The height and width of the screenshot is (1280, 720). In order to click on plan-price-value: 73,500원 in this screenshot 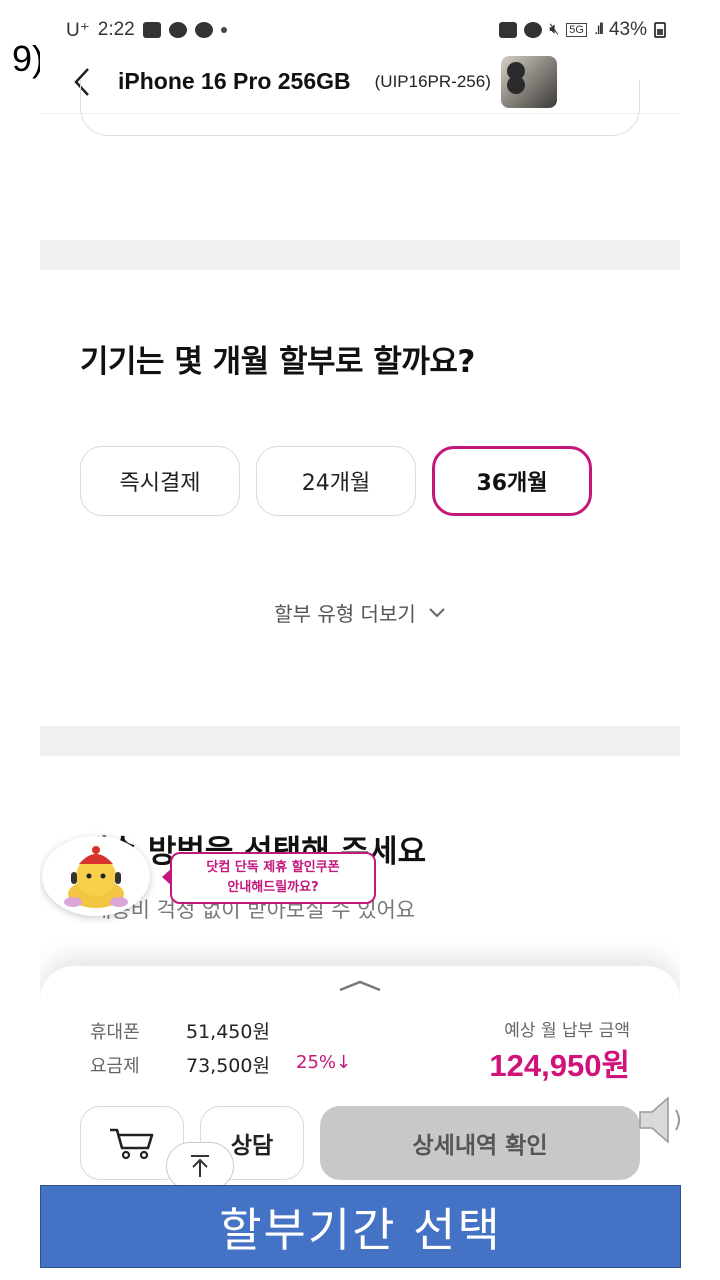, I will do `click(228, 1066)`.